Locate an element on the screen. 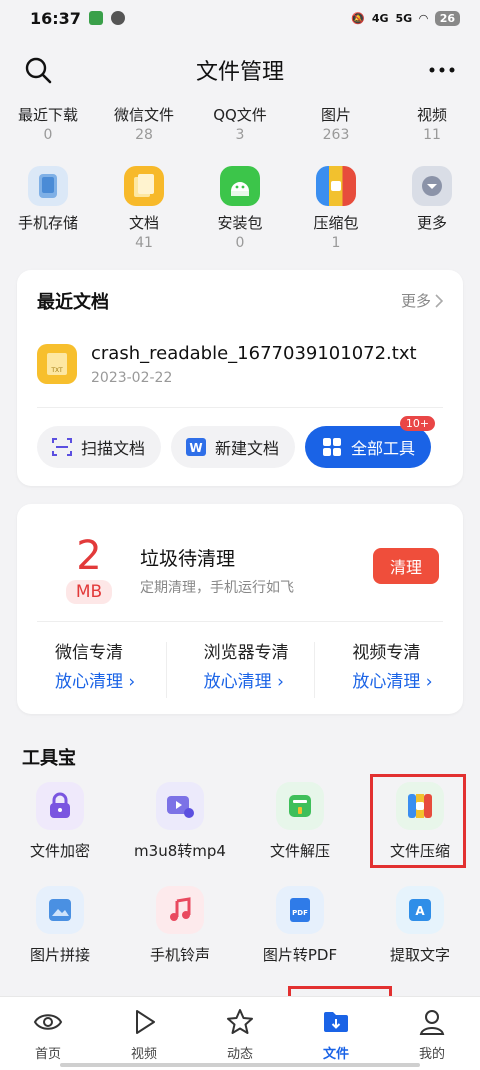  quick-item-label: QQ文件 is located at coordinates (240, 115).